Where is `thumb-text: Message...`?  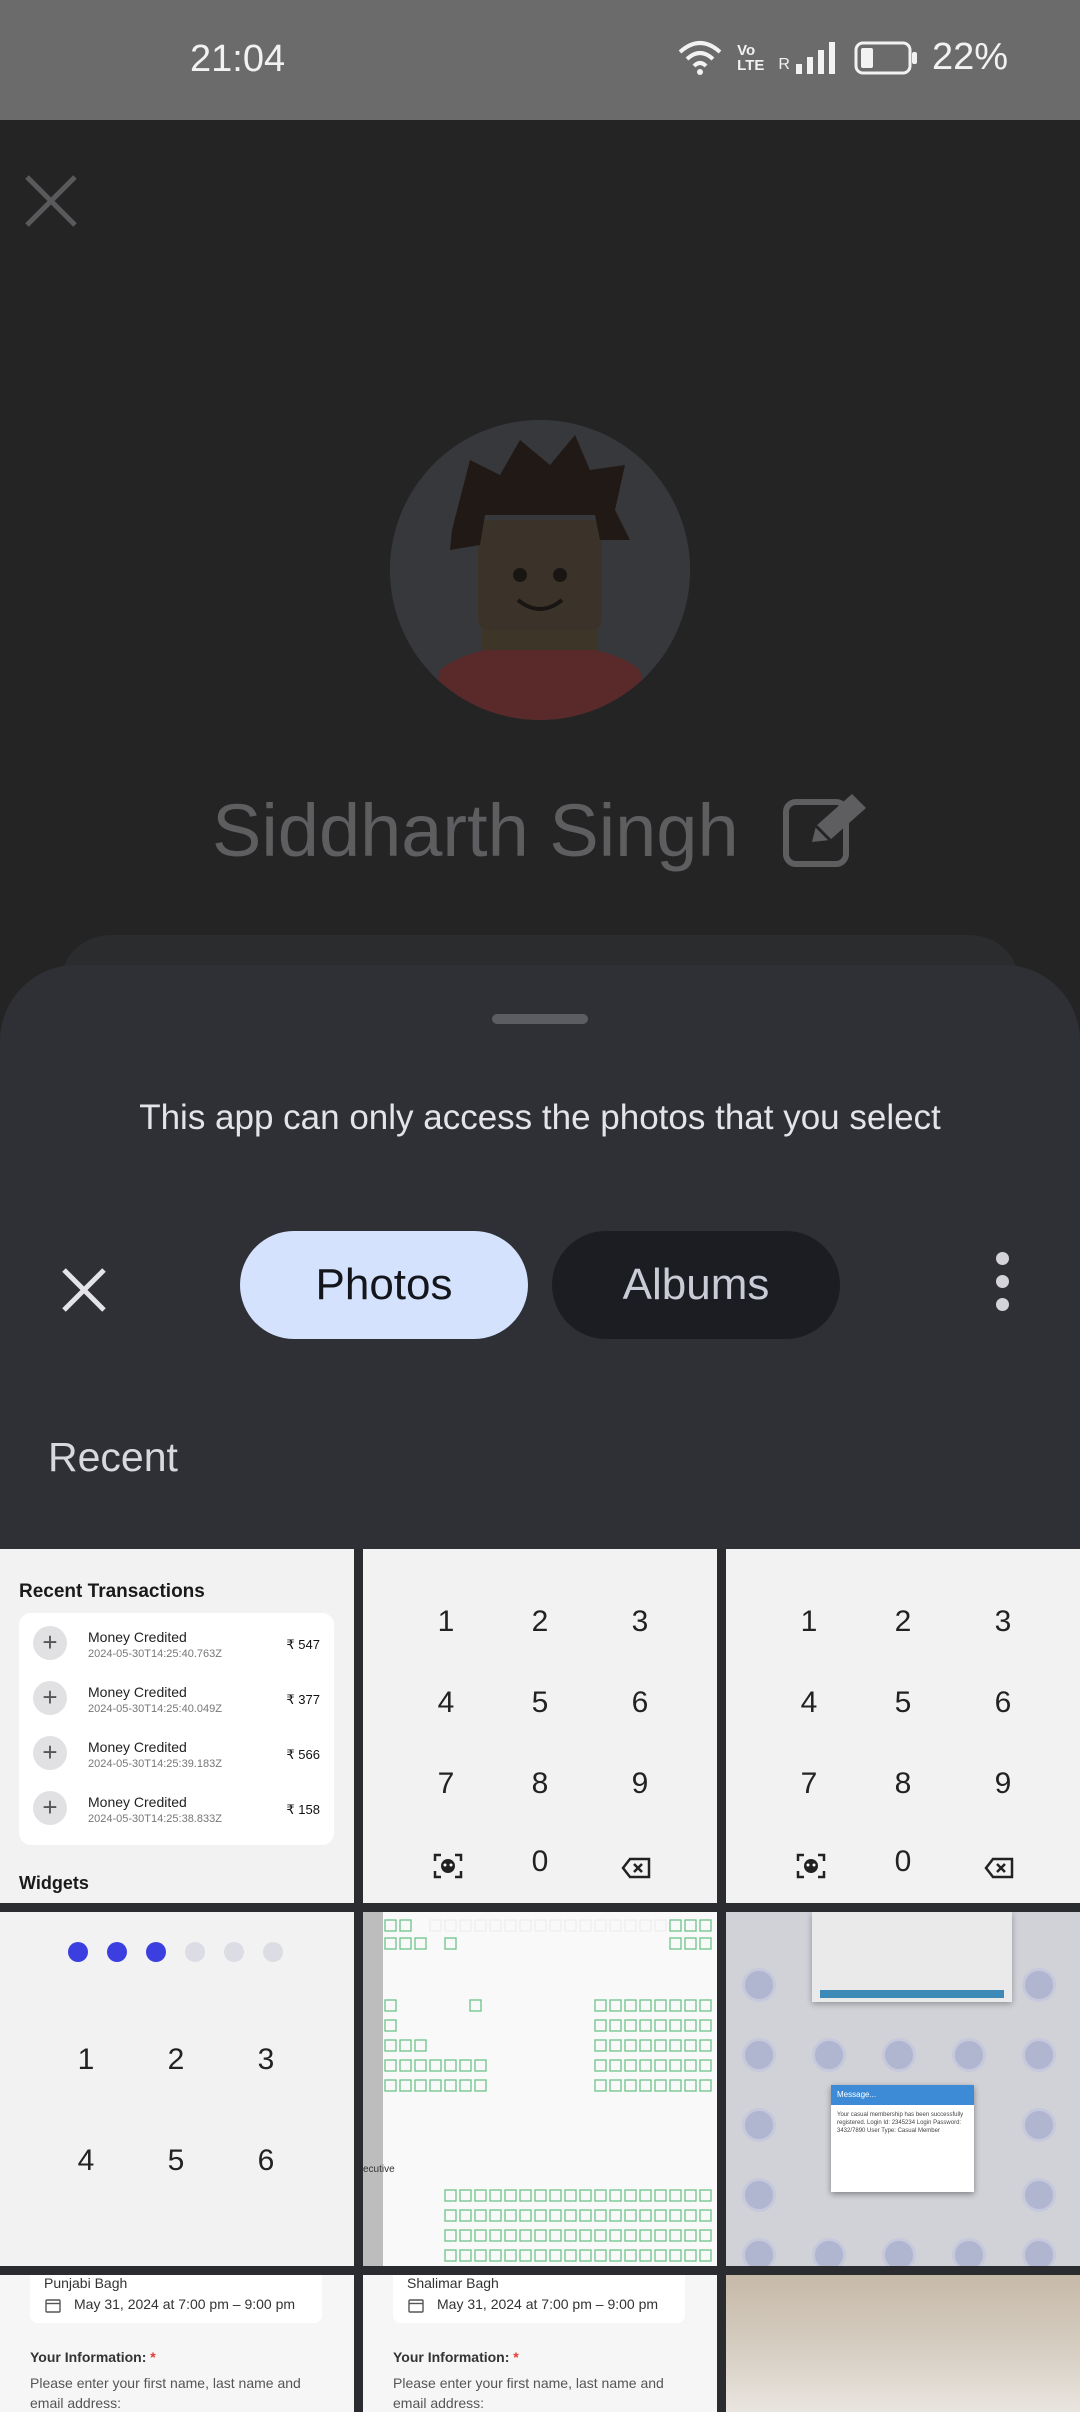 thumb-text: Message... is located at coordinates (902, 2095).